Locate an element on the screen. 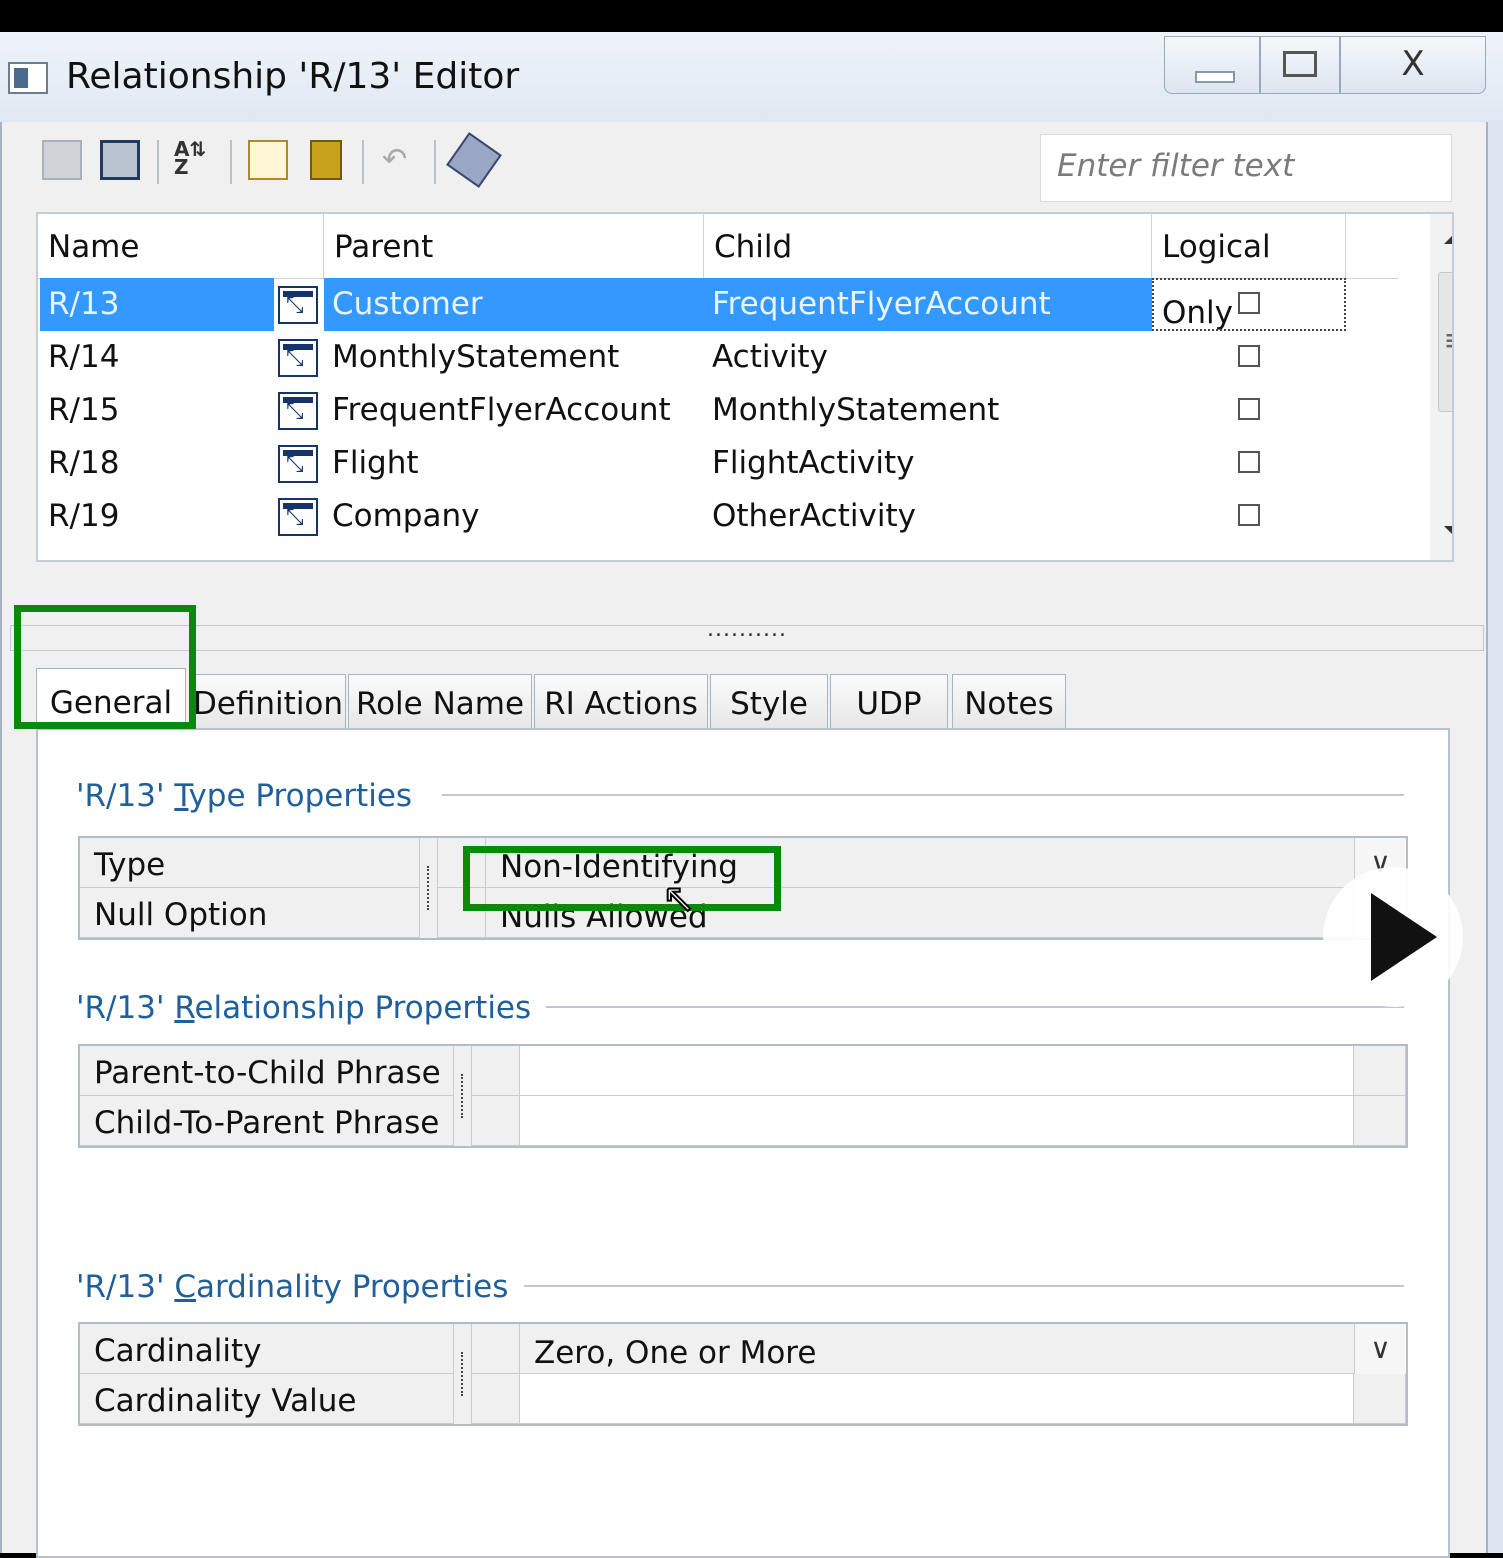 Image resolution: width=1503 pixels, height=1558 pixels. row-parent-cell: FrequentFlyerAccount is located at coordinates (501, 410).